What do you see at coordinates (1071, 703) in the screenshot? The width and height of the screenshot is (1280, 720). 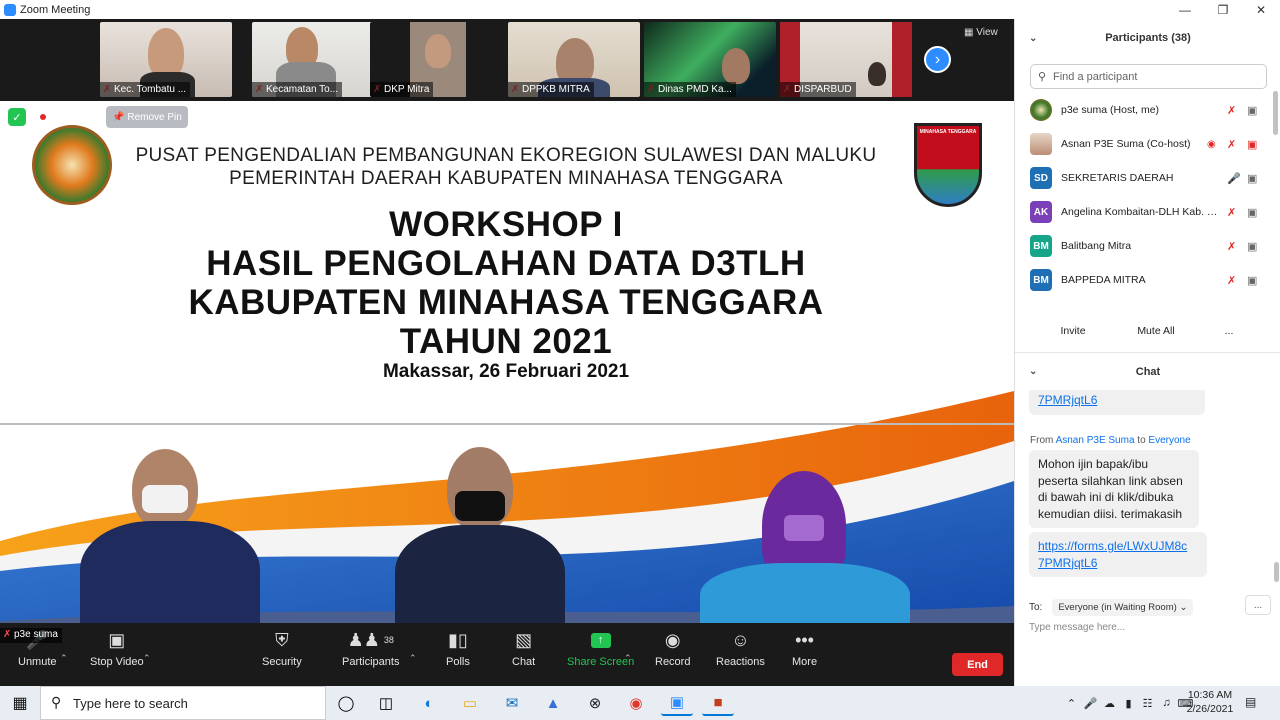 I see `chevron-up-icon: ⌃` at bounding box center [1071, 703].